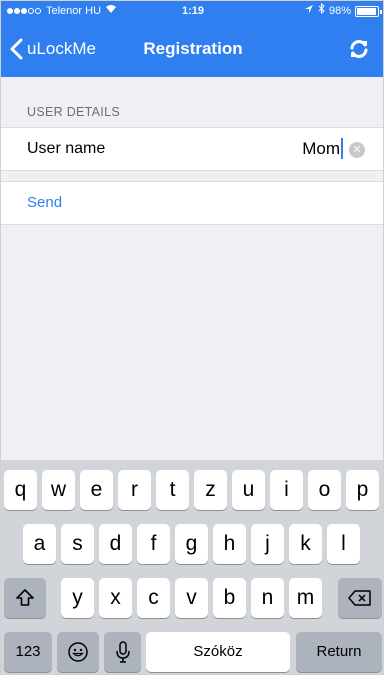  I want to click on backspace-key, so click(360, 598).